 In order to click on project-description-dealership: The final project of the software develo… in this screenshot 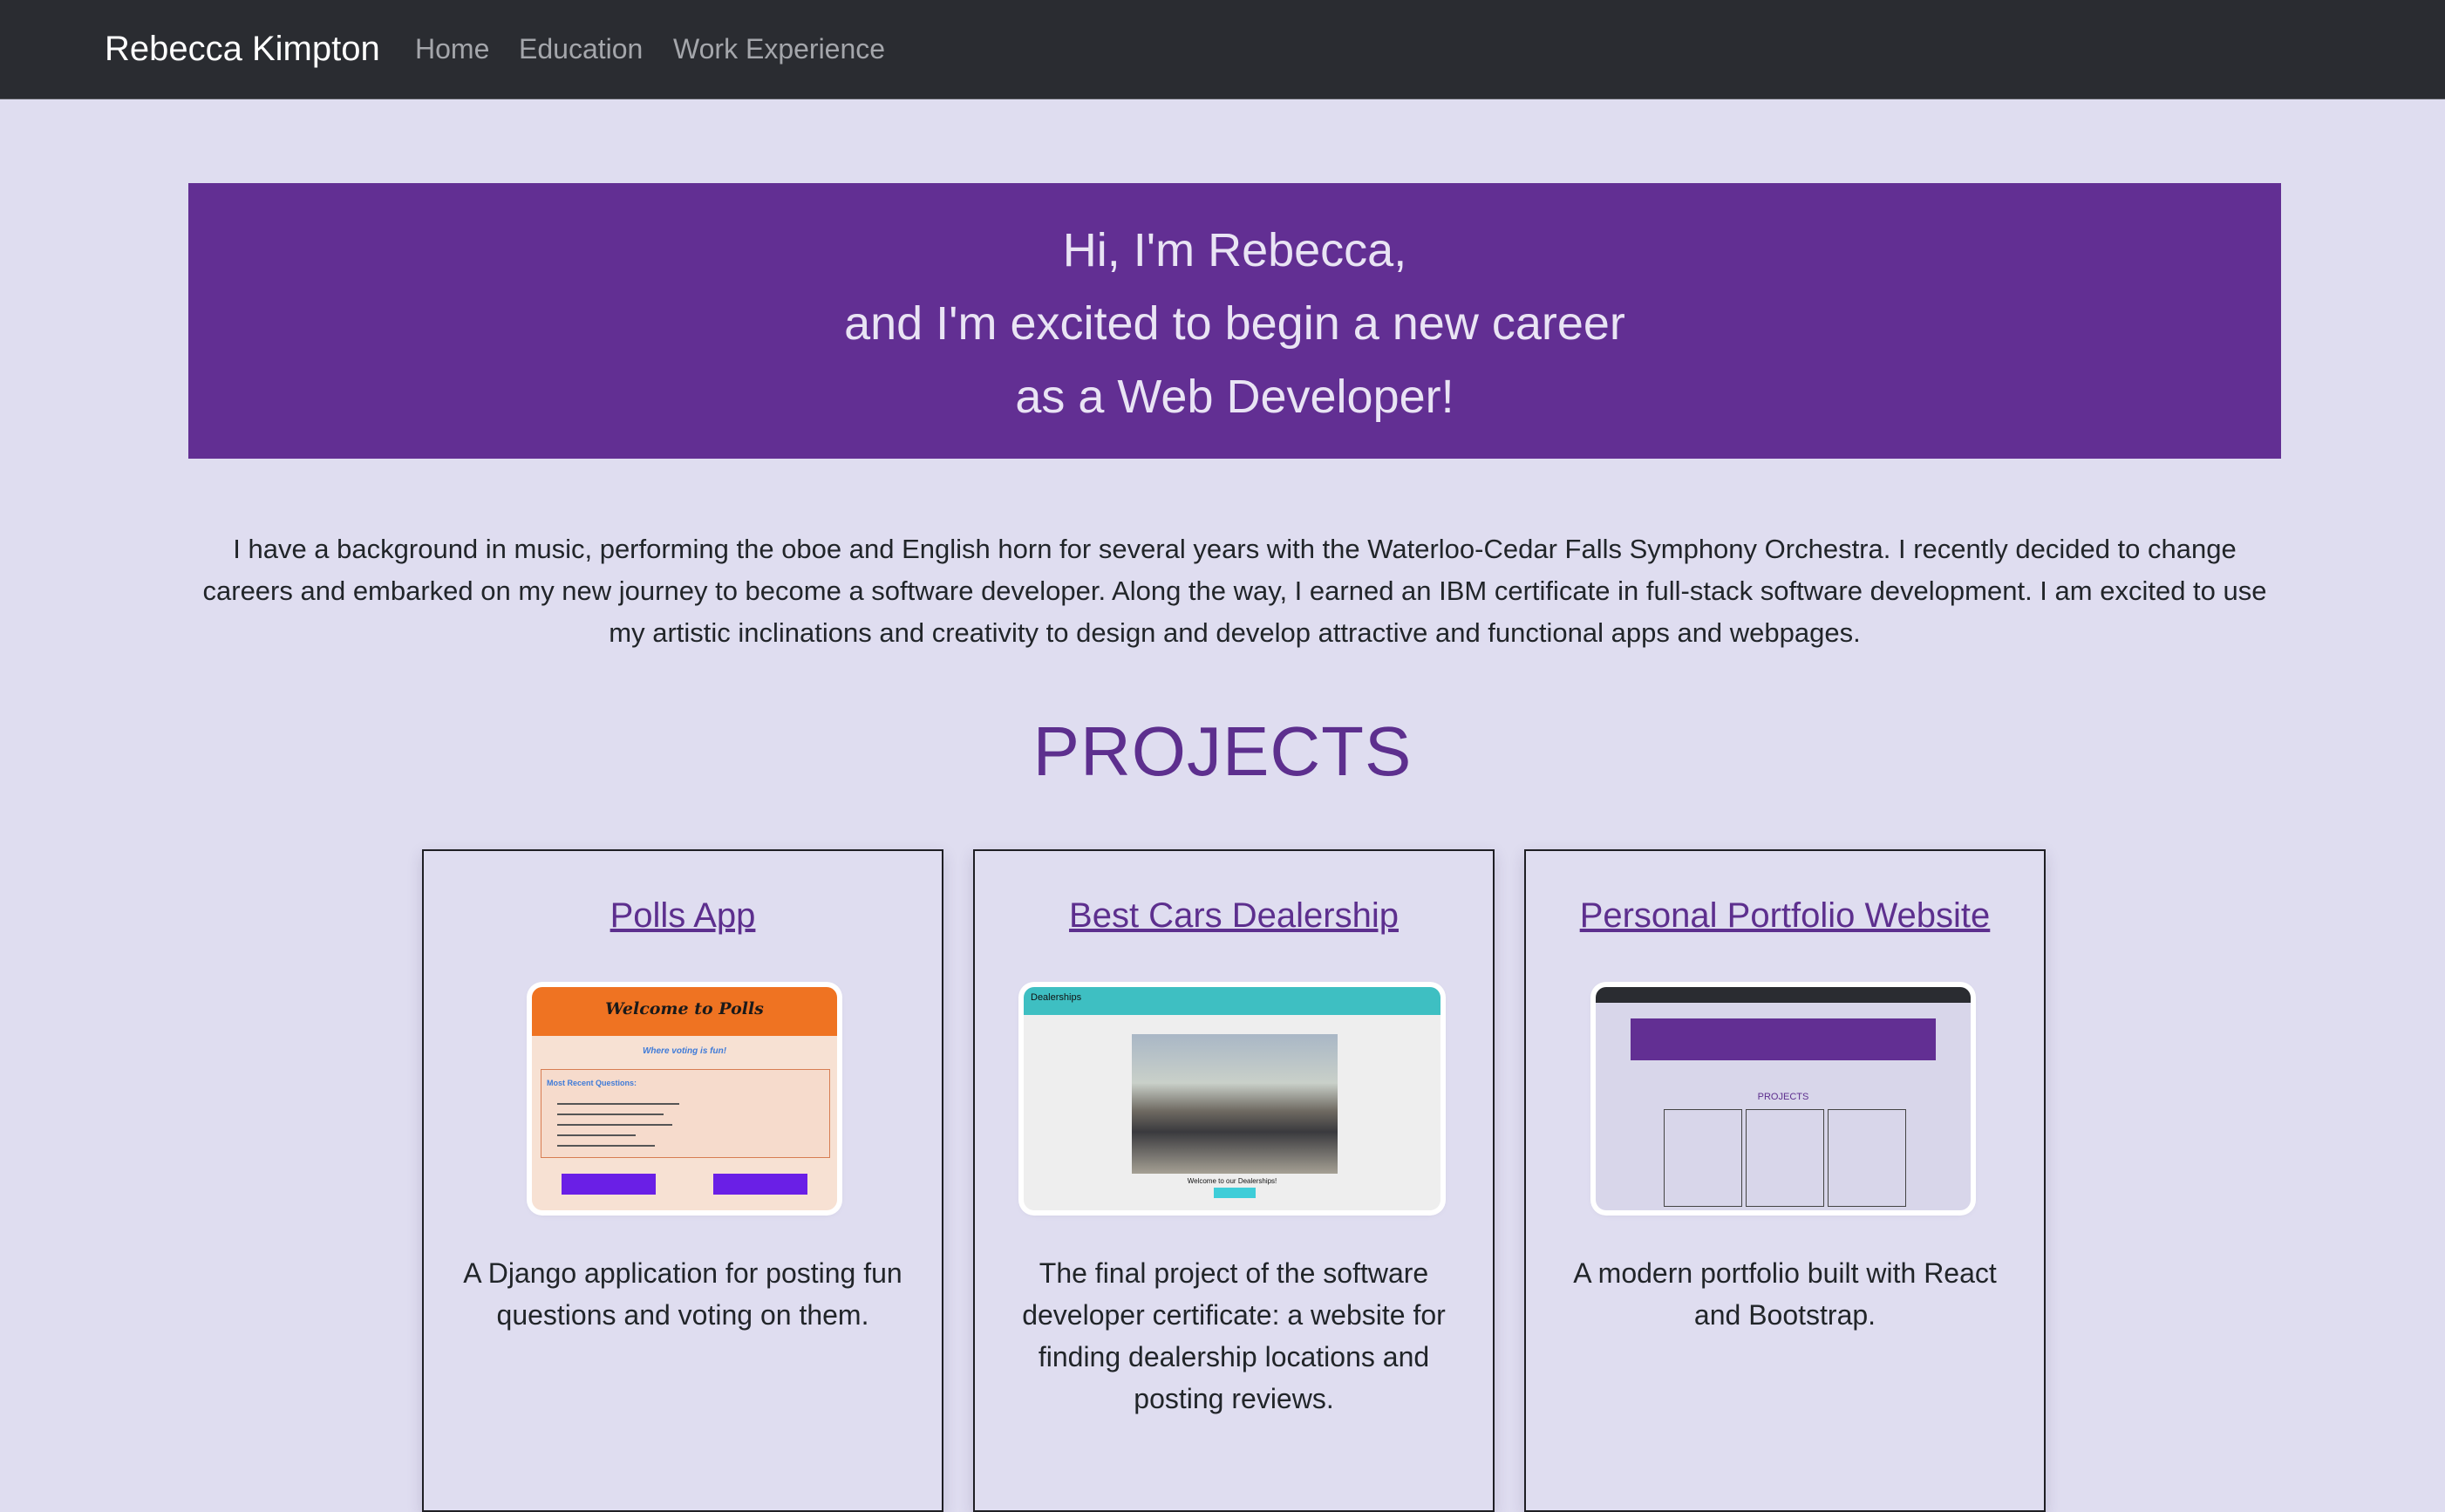, I will do `click(1234, 1335)`.